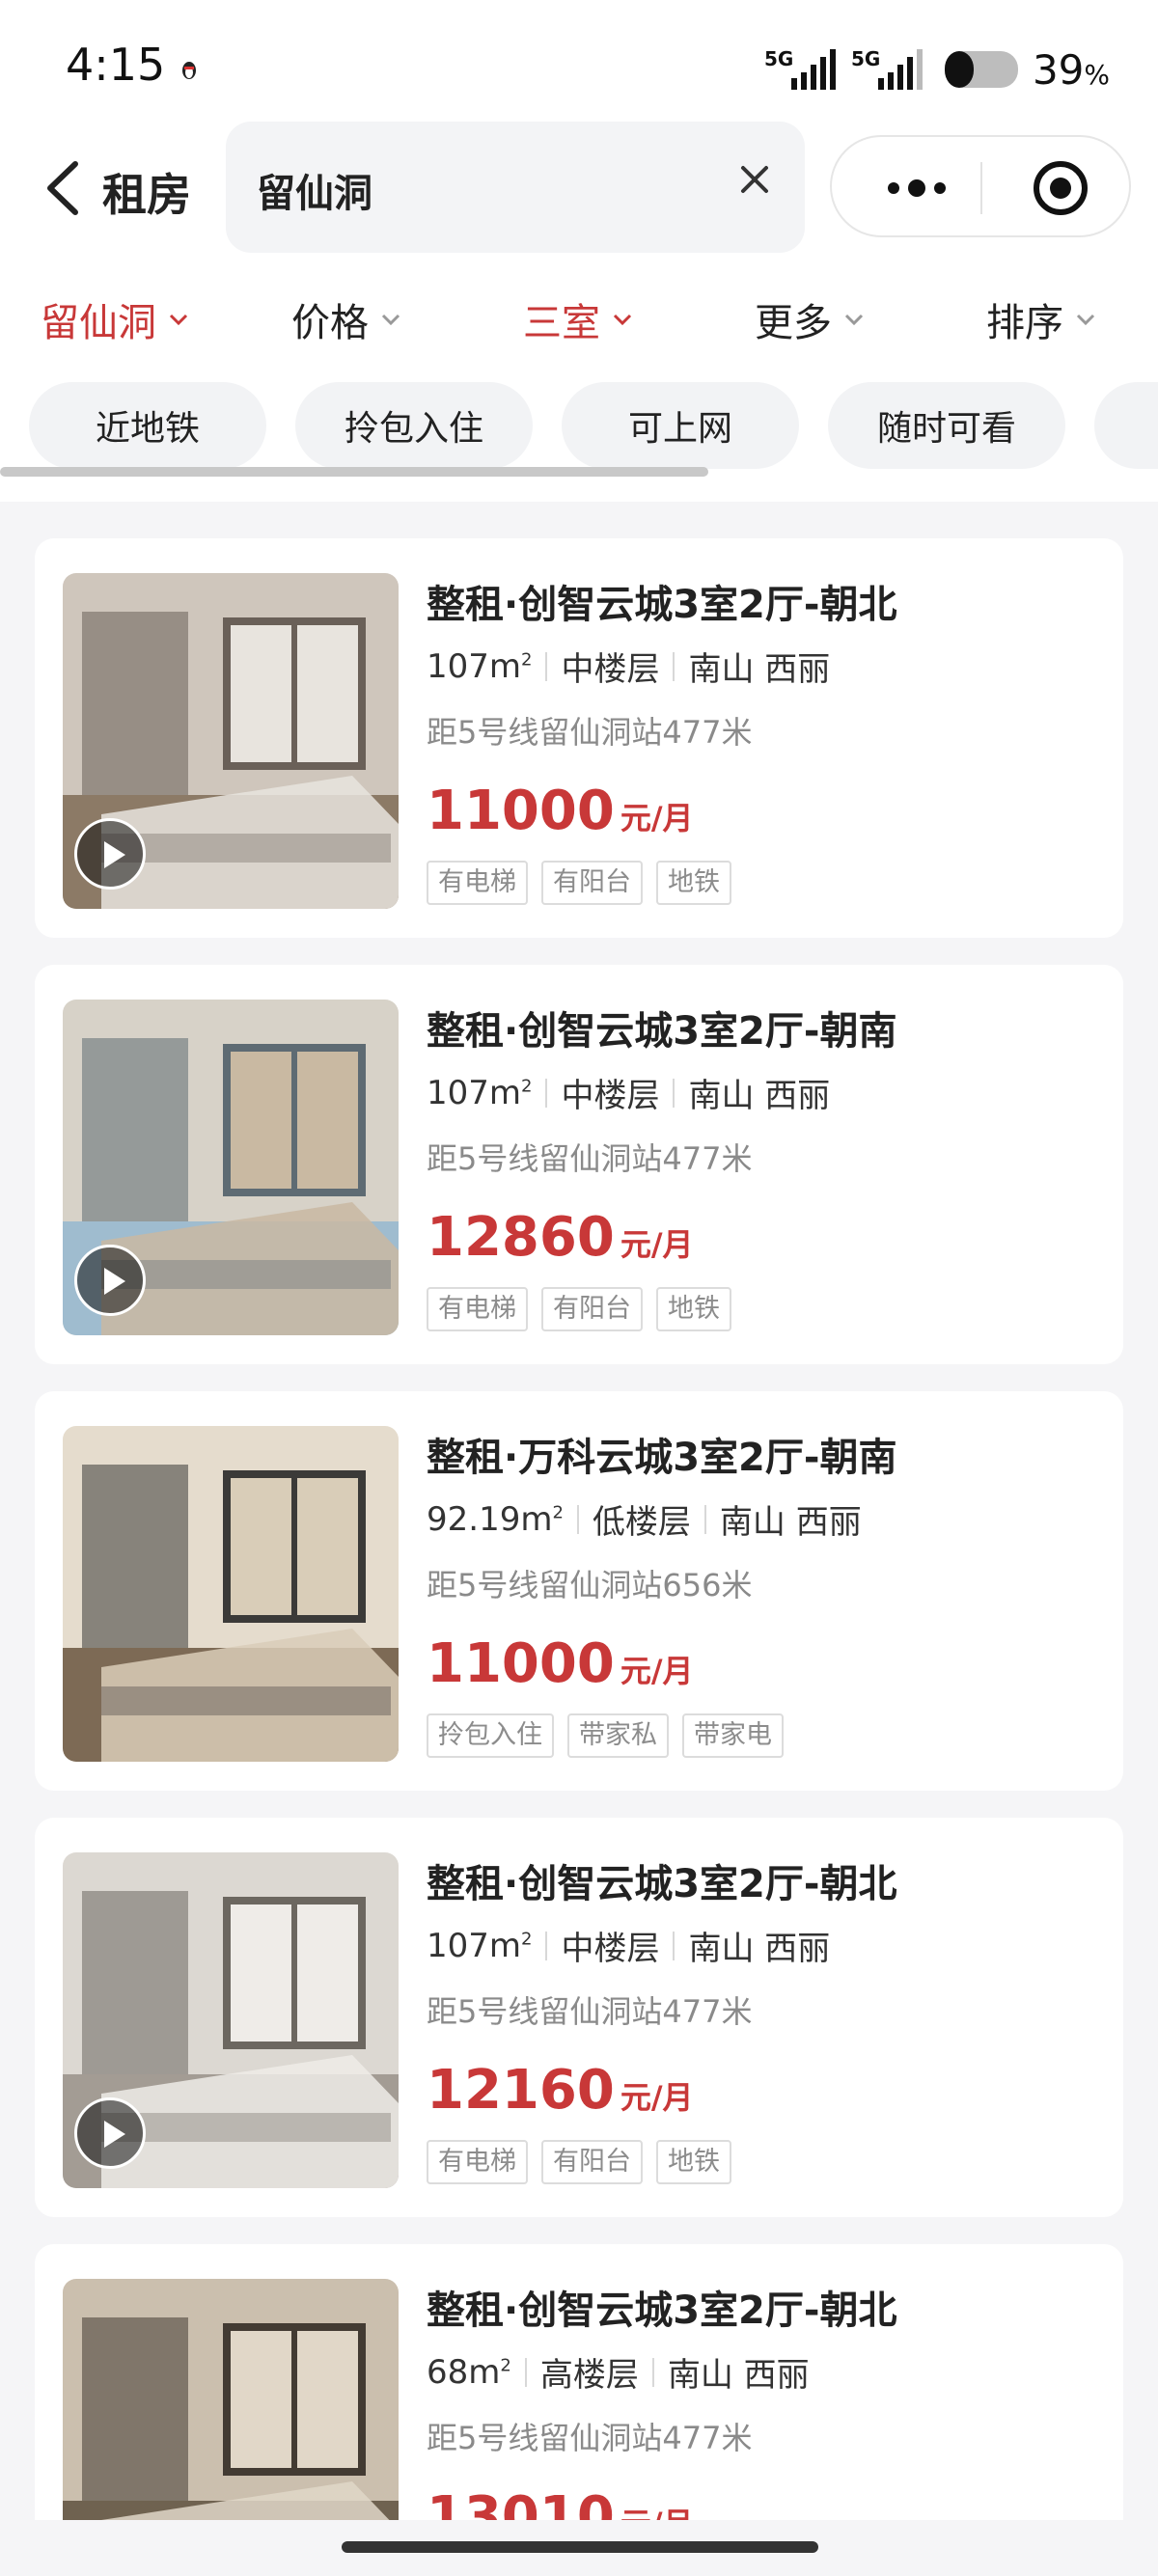 This screenshot has width=1158, height=2576. I want to click on chip-near-subway: 近地铁, so click(147, 425).